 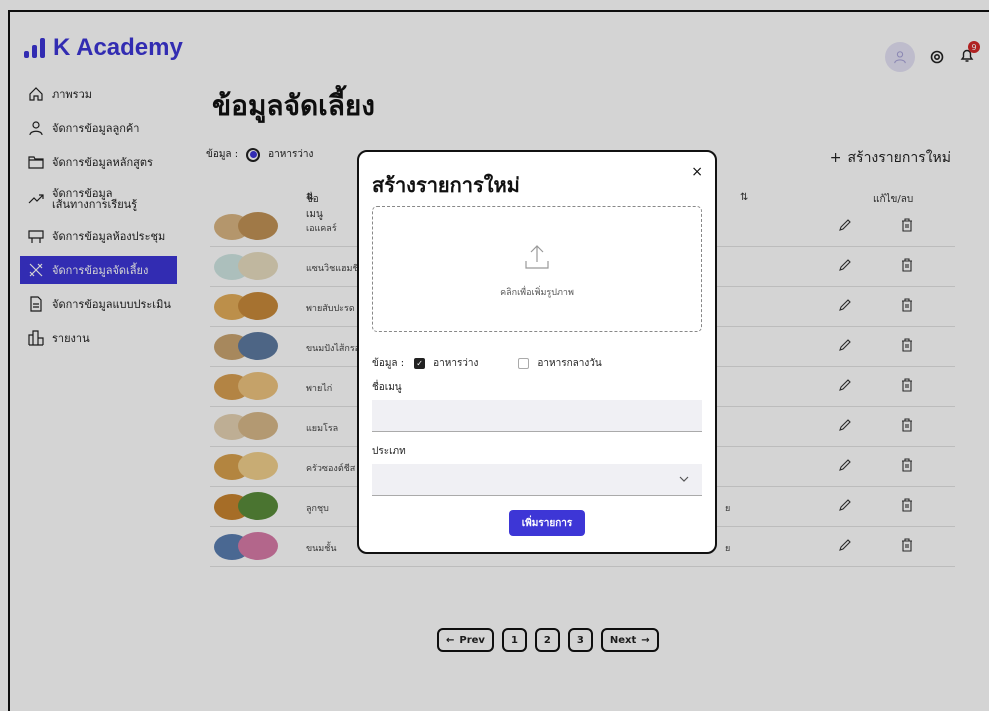 I want to click on modal-filter-label: ข้อมูล :, so click(x=388, y=363).